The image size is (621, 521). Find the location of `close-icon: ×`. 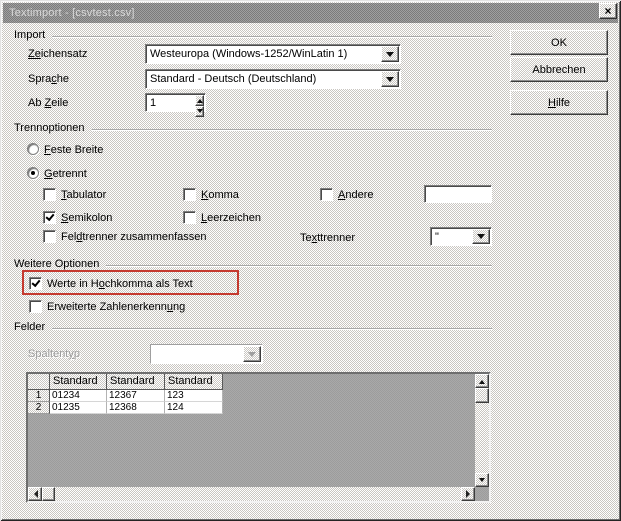

close-icon: × is located at coordinates (608, 11).